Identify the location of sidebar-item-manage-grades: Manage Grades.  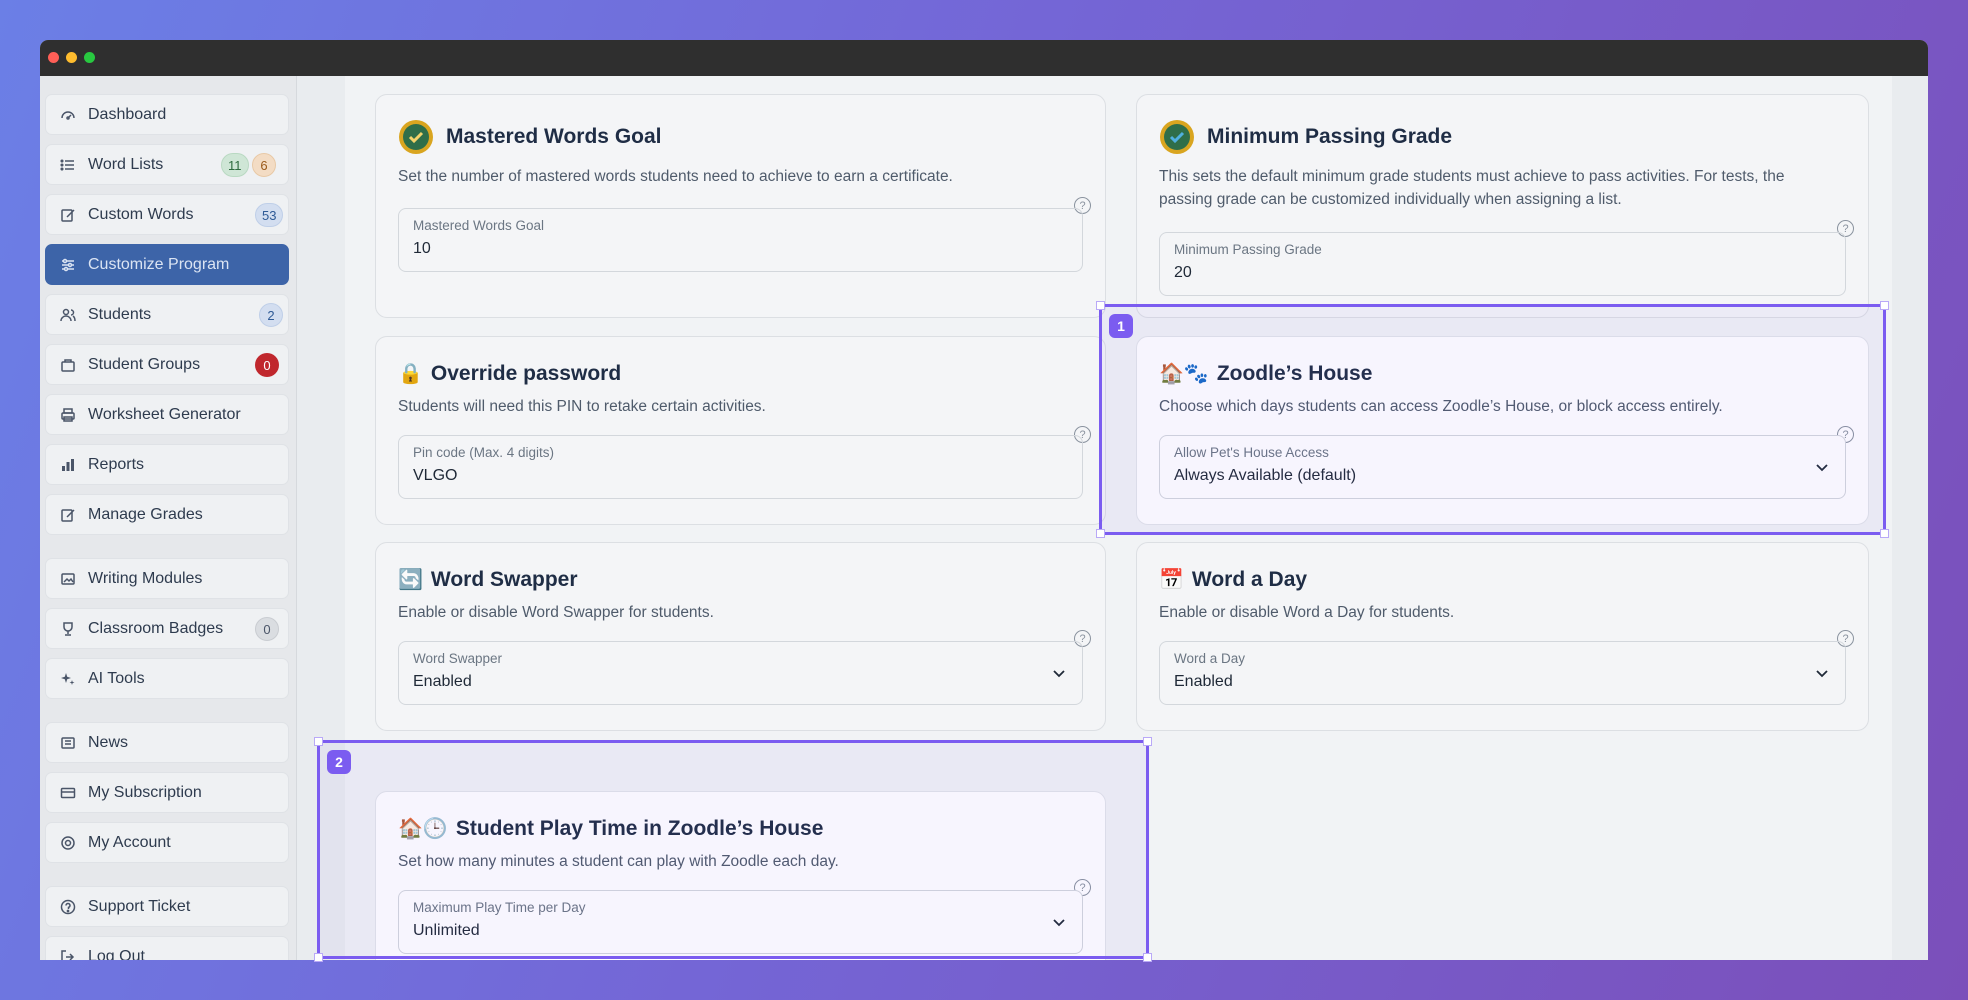
(167, 514).